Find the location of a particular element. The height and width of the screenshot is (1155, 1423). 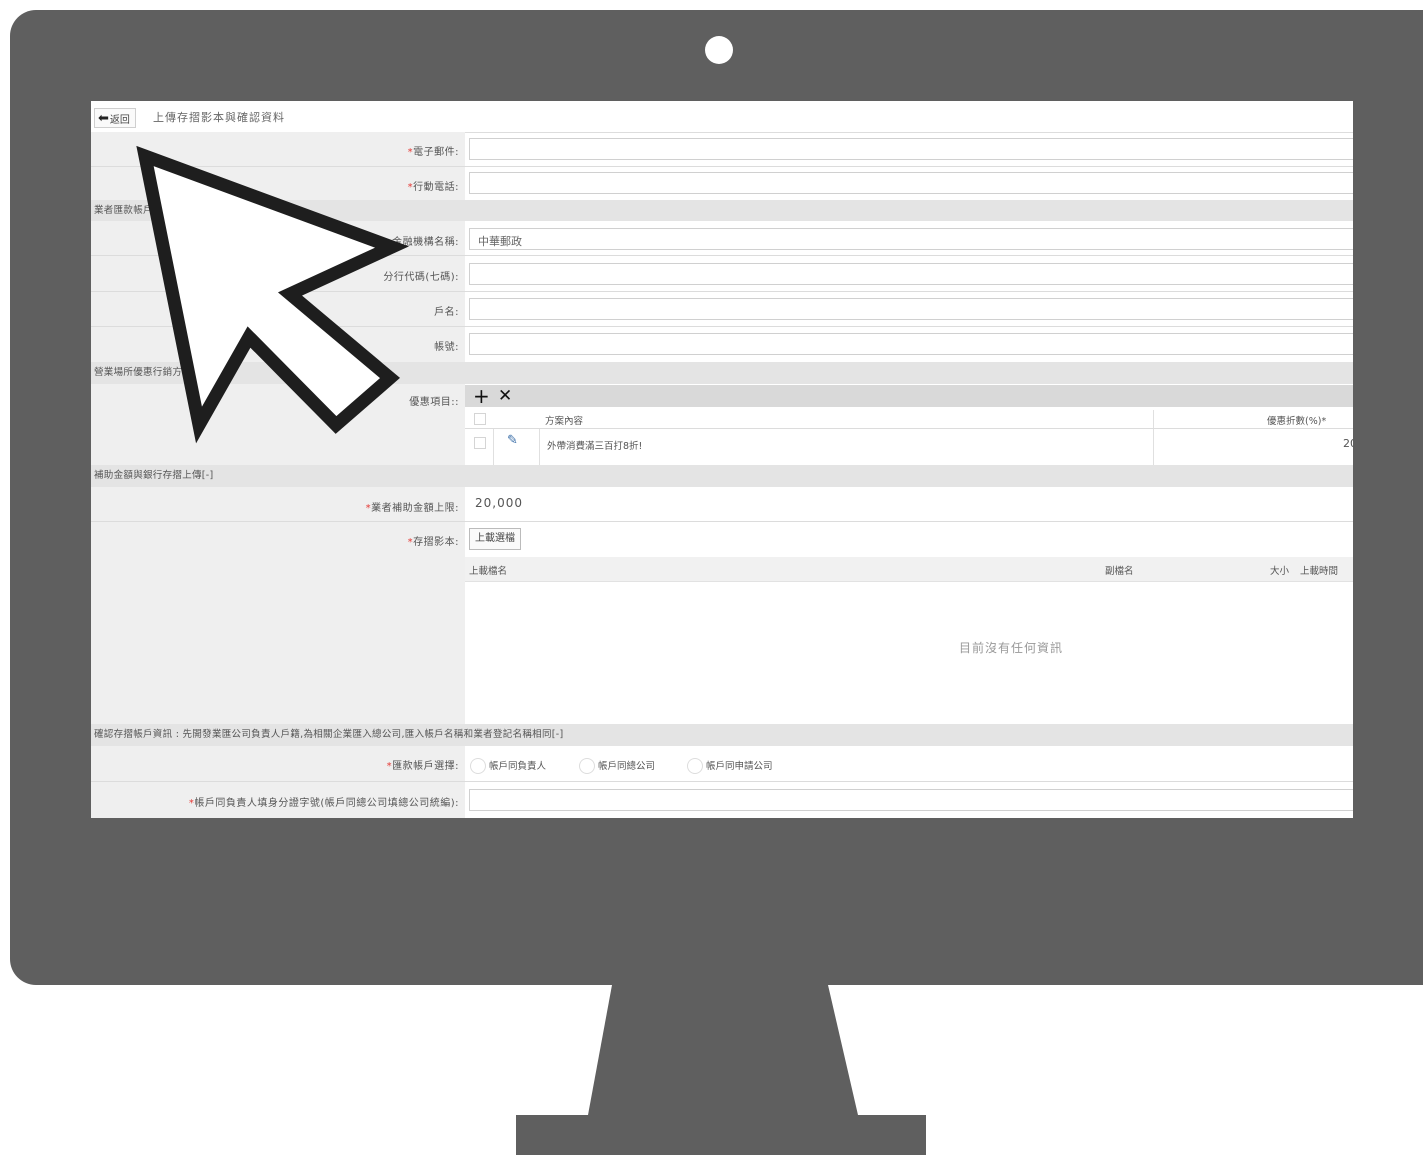

mouse-pointer-icon is located at coordinates (272, 294).